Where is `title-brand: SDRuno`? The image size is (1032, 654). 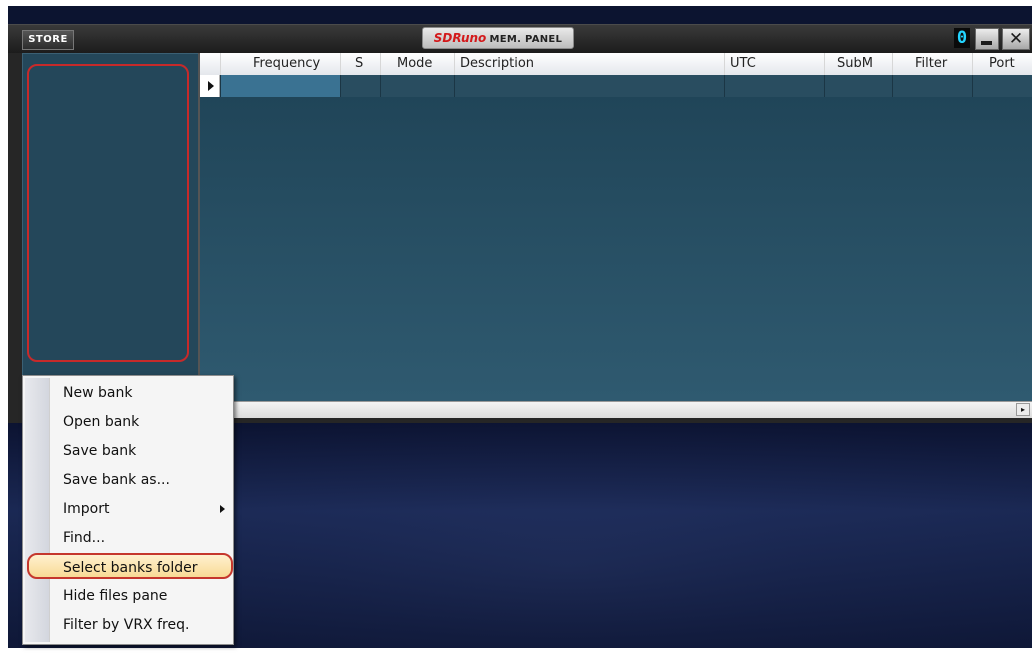
title-brand: SDRuno is located at coordinates (460, 38).